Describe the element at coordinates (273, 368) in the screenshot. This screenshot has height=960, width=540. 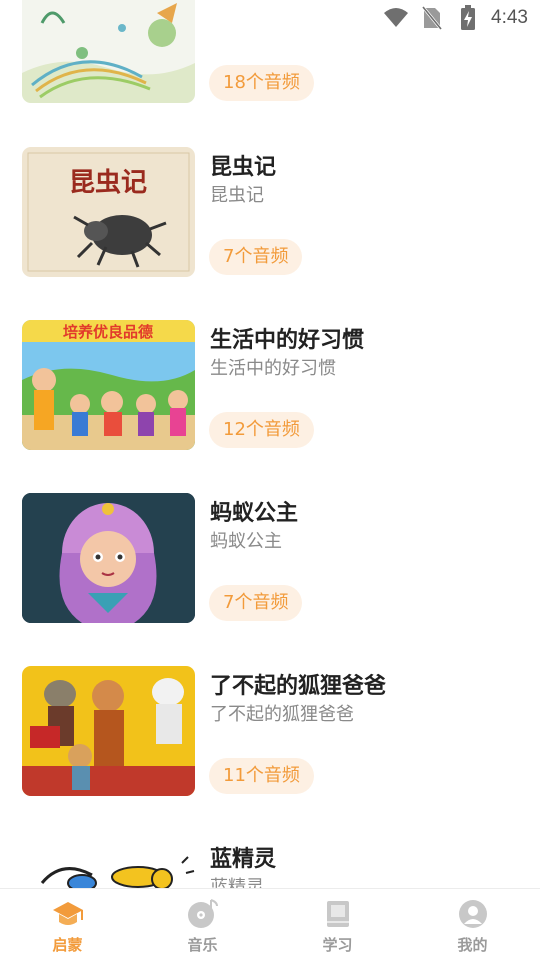
I see `album-subtitle: 生活中的好习惯` at that location.